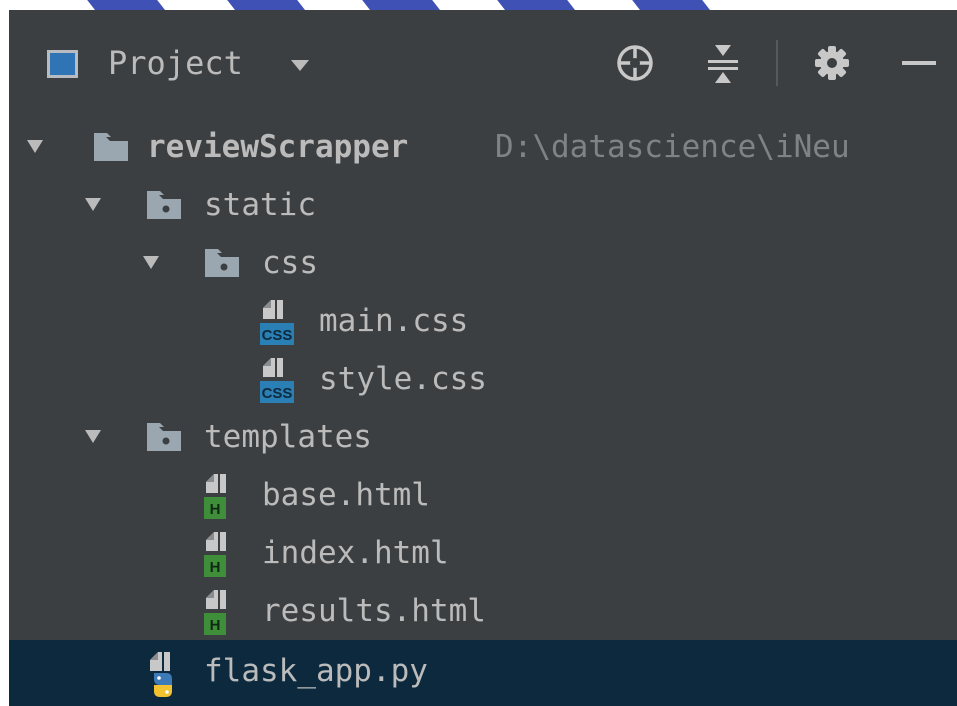 Image resolution: width=957 pixels, height=706 pixels. Describe the element at coordinates (483, 437) in the screenshot. I see `tree-row-folder-templates: templates` at that location.